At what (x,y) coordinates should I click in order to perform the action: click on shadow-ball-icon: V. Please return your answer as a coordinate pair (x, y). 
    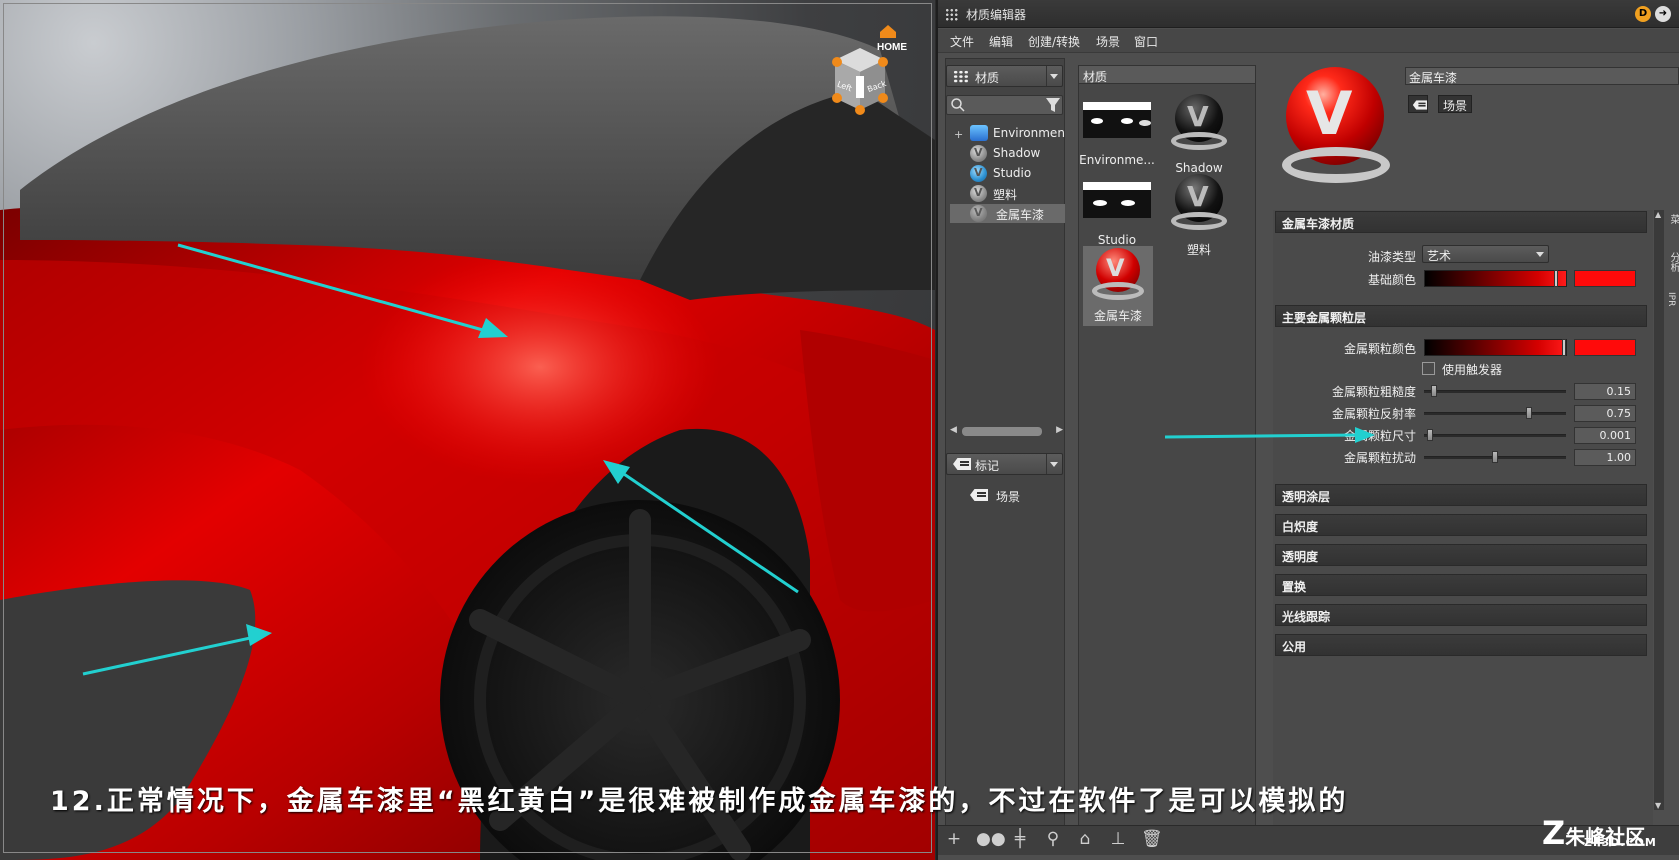
    Looking at the image, I should click on (1199, 126).